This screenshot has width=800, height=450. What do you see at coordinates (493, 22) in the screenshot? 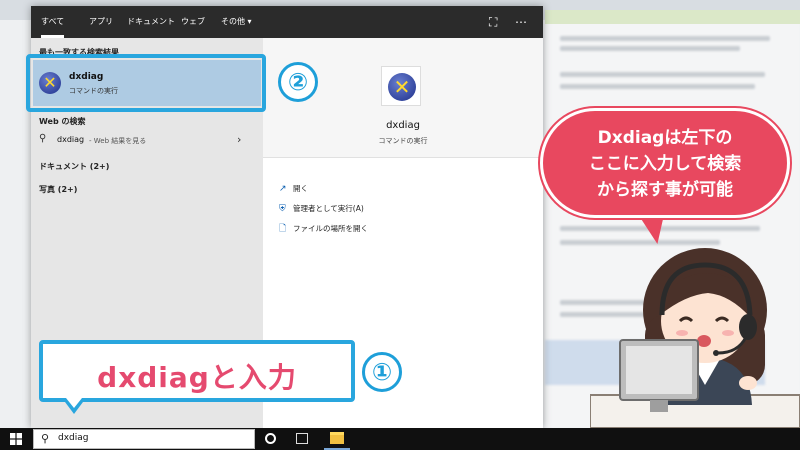
I see `feedback-icon: ⛶` at bounding box center [493, 22].